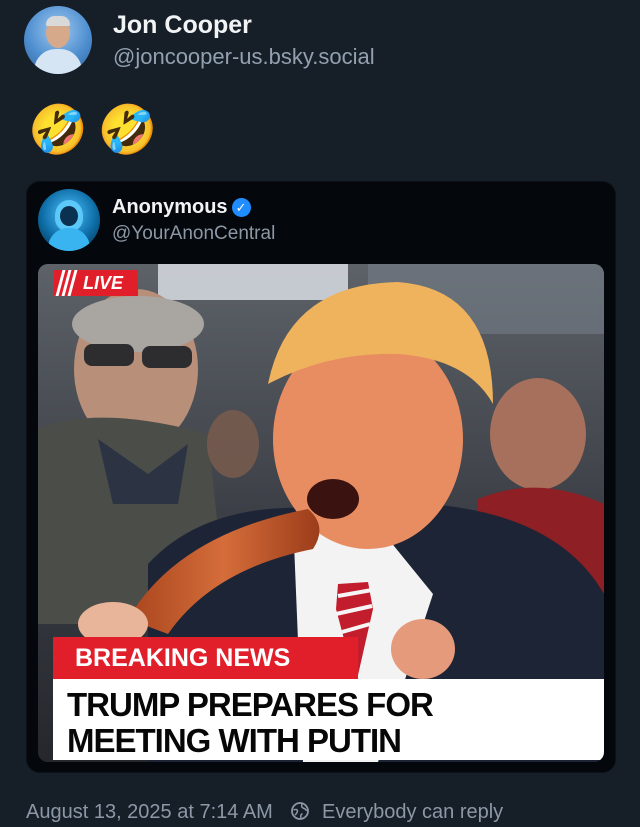 This screenshot has height=827, width=640. What do you see at coordinates (182, 25) in the screenshot?
I see `author-display-name: Jon Cooper` at bounding box center [182, 25].